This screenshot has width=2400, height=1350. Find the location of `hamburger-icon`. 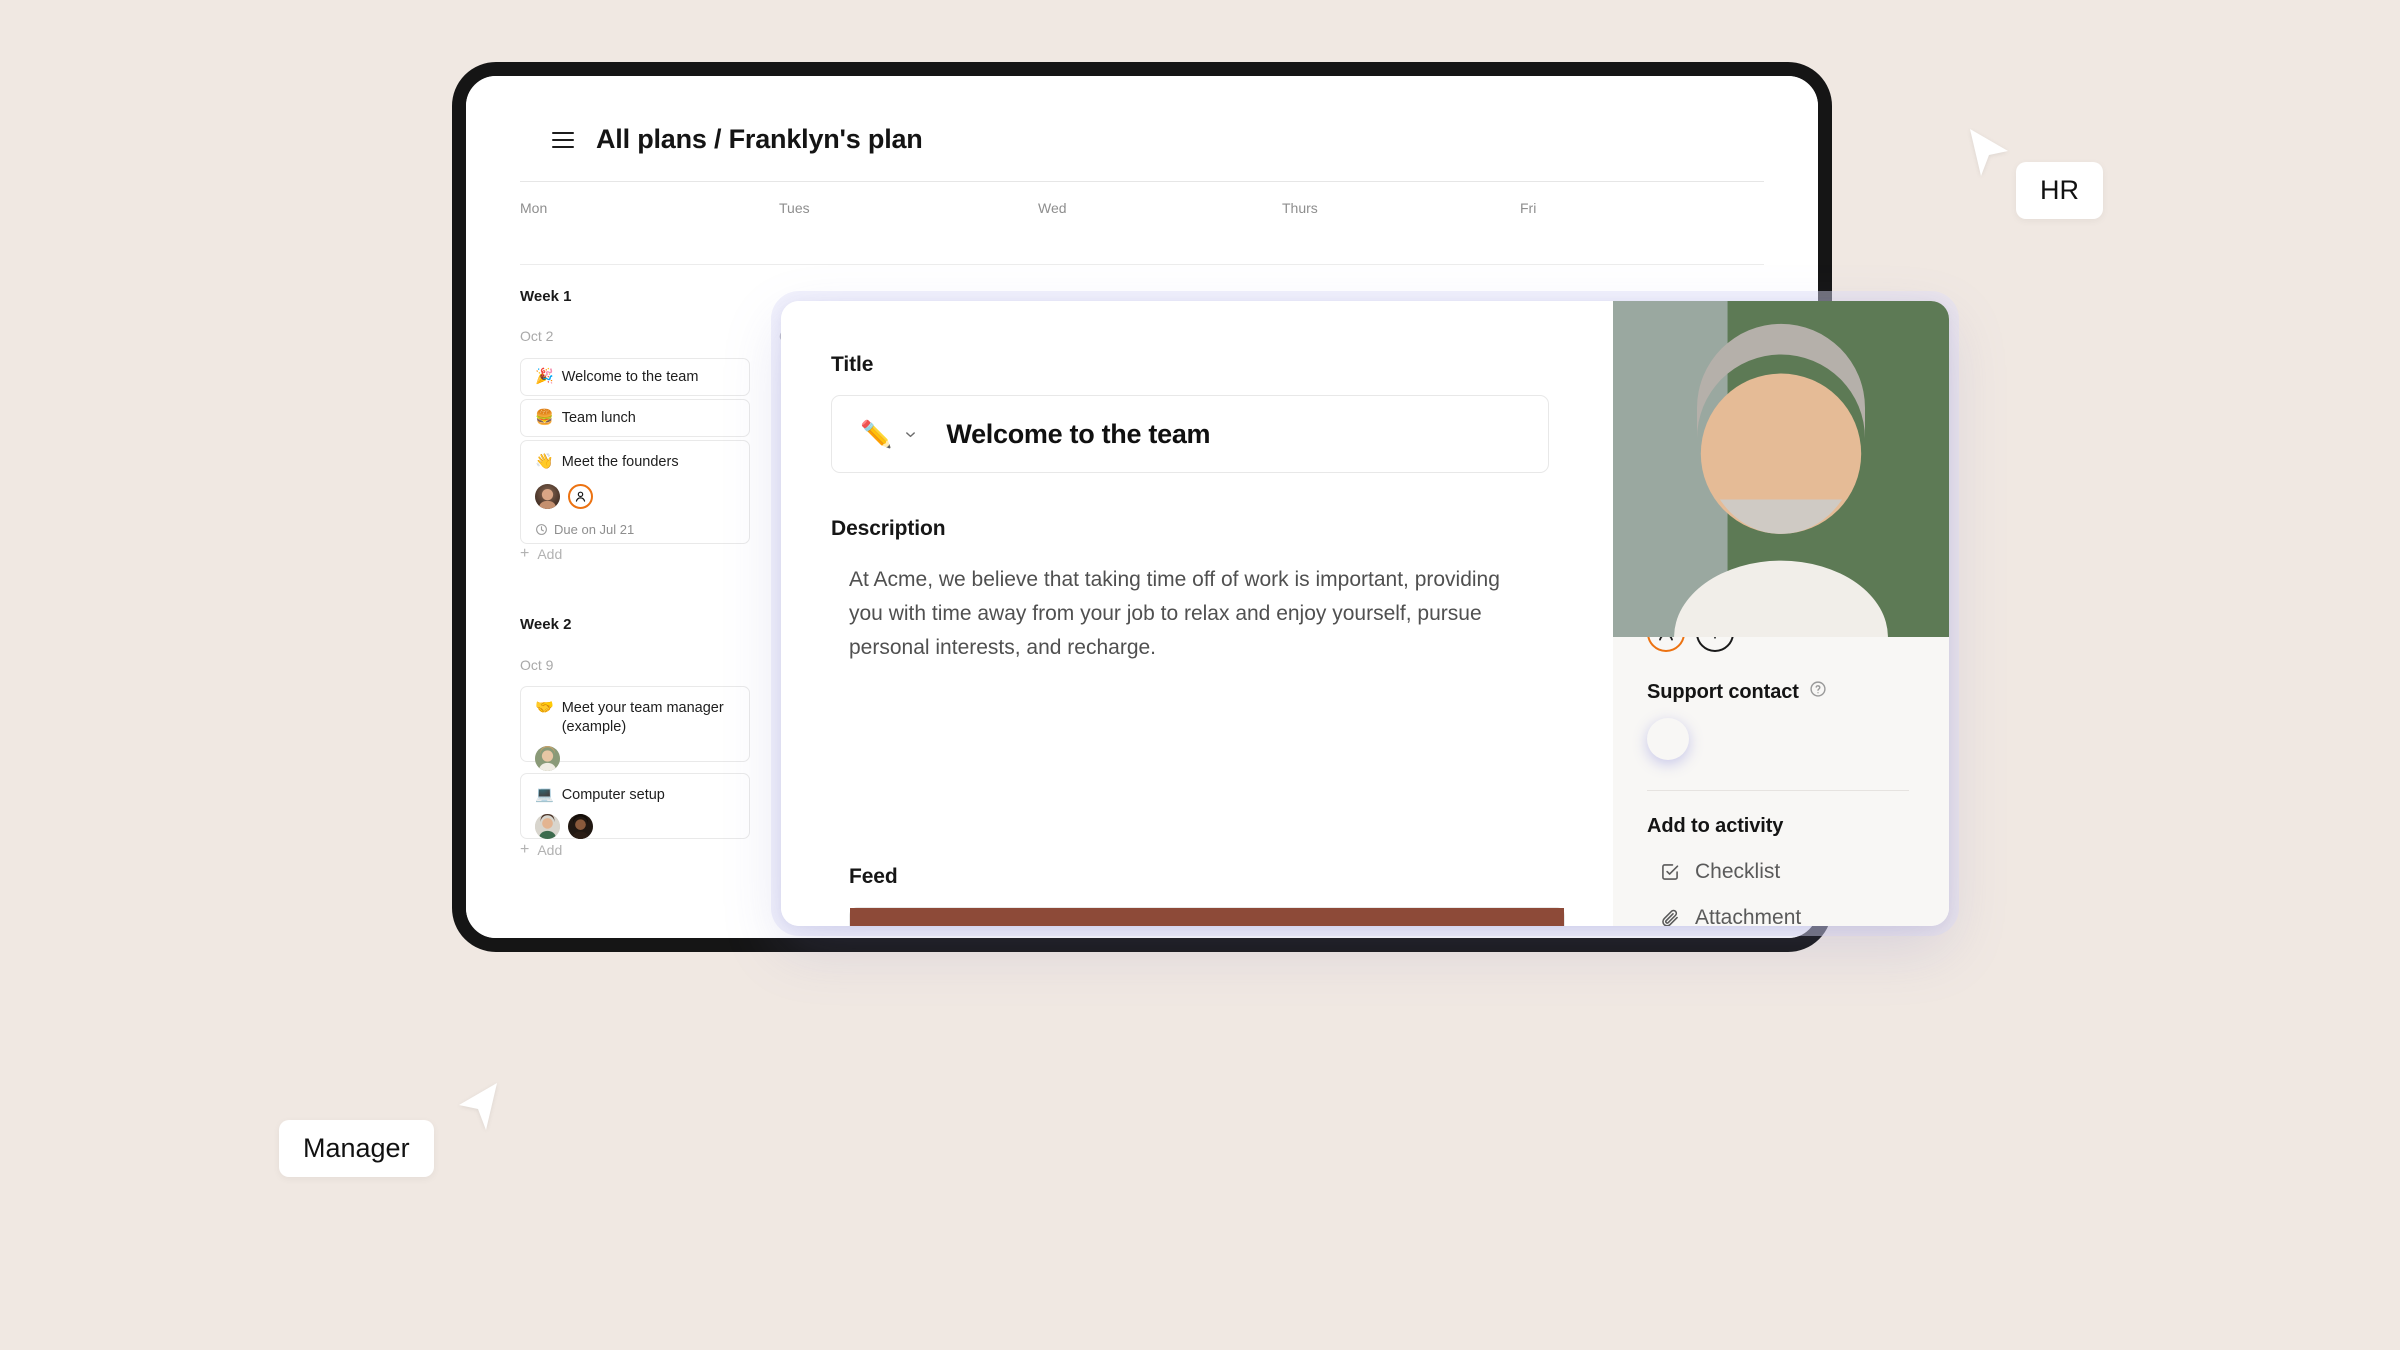

hamburger-icon is located at coordinates (563, 139).